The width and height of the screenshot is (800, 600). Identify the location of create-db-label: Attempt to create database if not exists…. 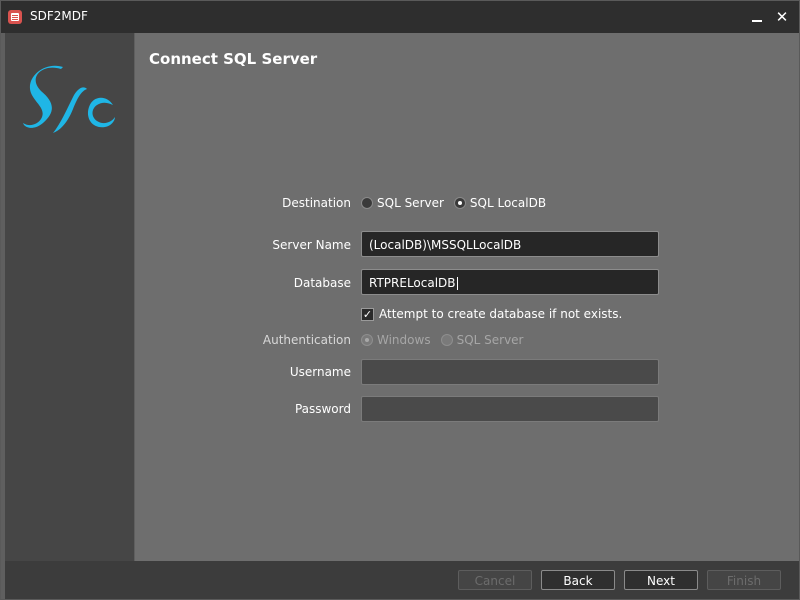
(501, 314).